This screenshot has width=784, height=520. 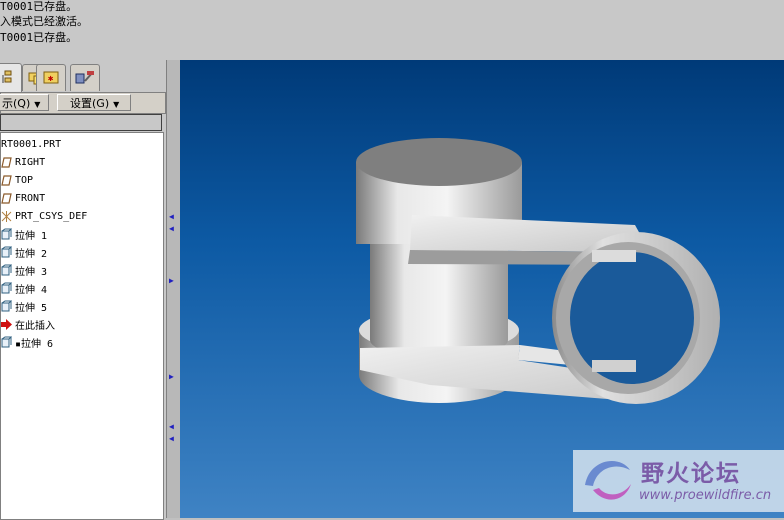 What do you see at coordinates (30, 162) in the screenshot?
I see `tree-item-label: RIGHT` at bounding box center [30, 162].